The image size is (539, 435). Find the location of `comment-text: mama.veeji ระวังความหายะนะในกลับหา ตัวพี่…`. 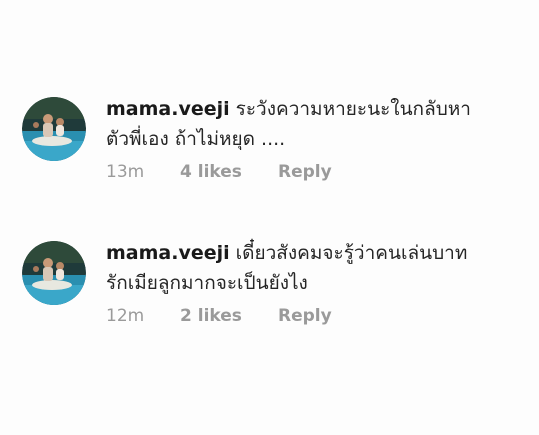

comment-text: mama.veeji ระวังความหายะนะในกลับหา ตัวพี่… is located at coordinates (317, 124).